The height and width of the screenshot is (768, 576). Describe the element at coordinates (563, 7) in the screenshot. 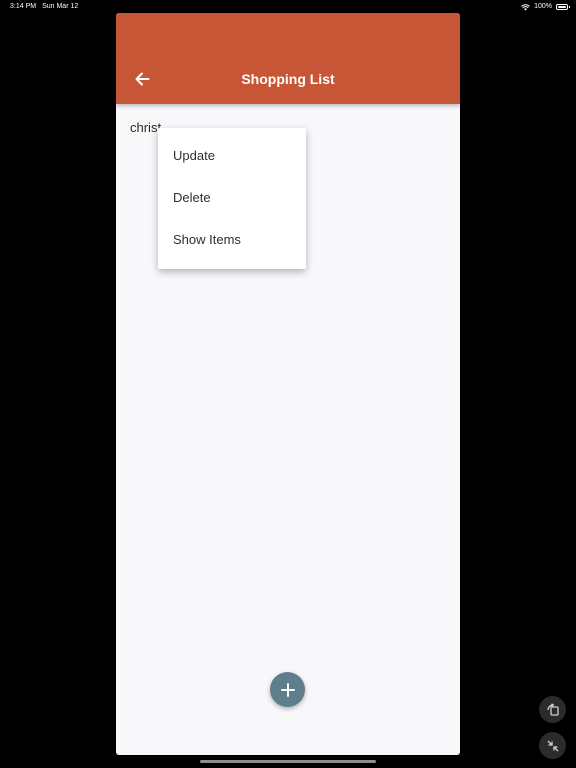

I see `battery-icon` at that location.